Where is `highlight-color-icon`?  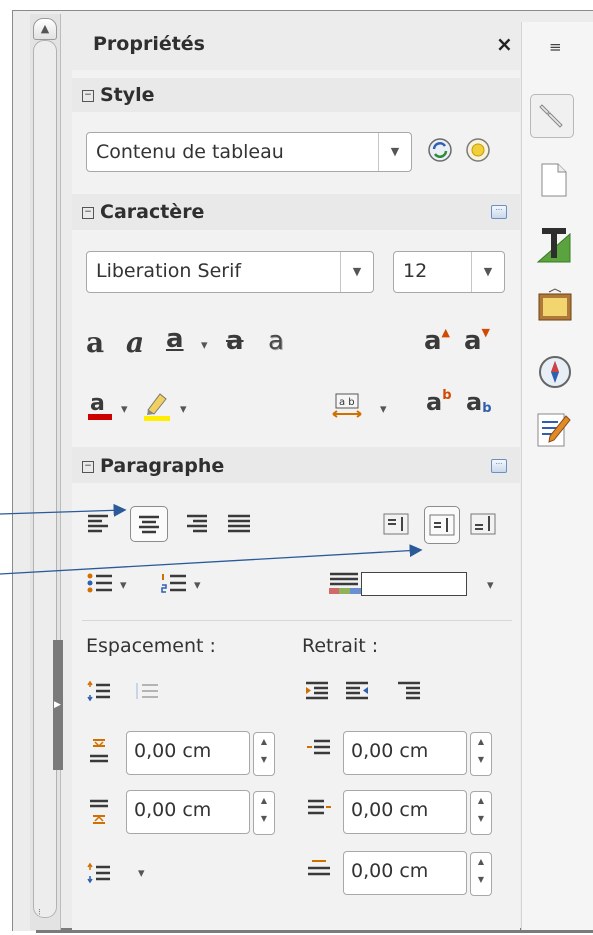 highlight-color-icon is located at coordinates (157, 407).